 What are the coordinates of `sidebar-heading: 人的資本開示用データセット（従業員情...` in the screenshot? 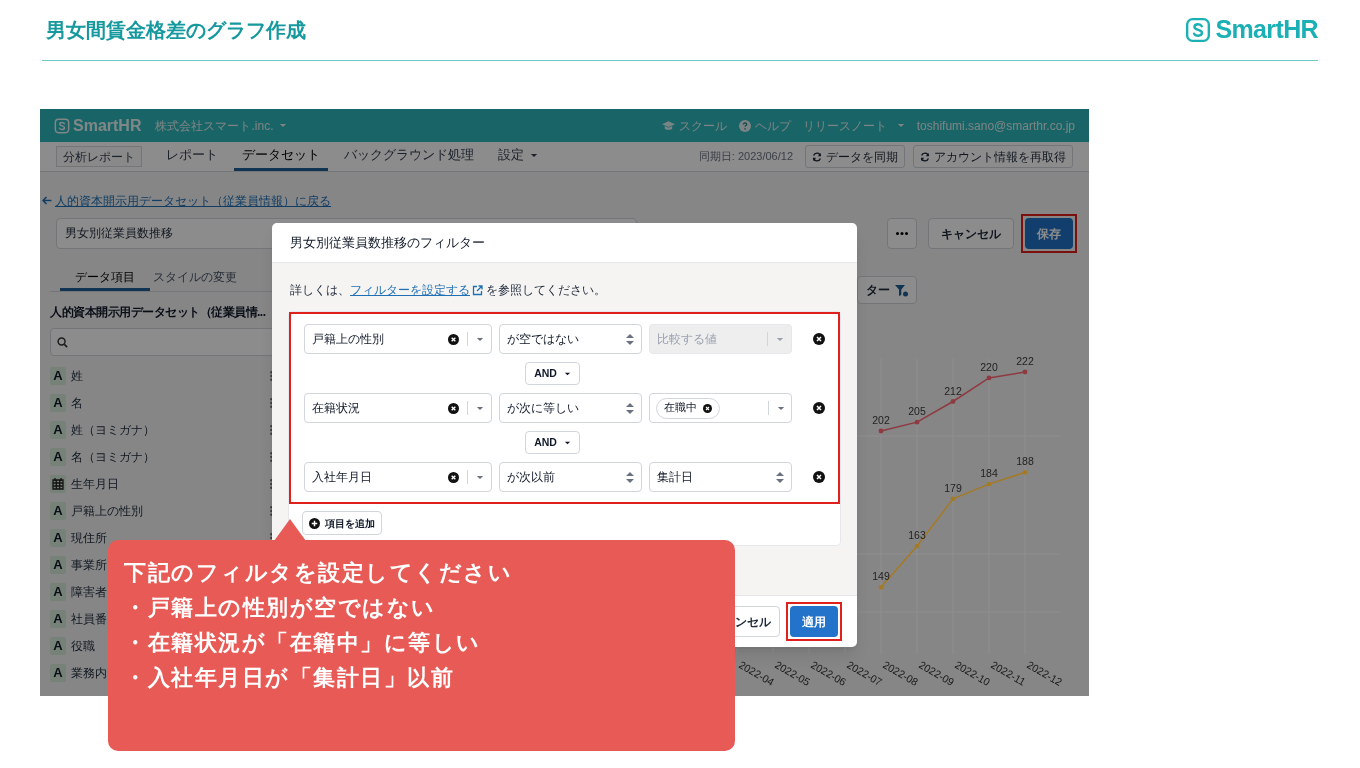 It's located at (158, 312).